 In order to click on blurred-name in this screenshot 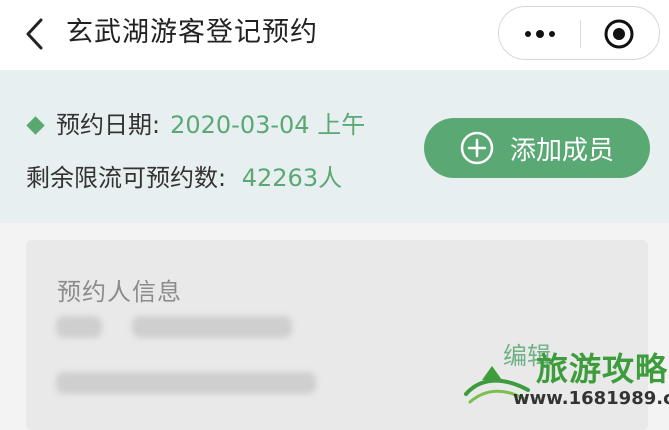, I will do `click(79, 327)`.